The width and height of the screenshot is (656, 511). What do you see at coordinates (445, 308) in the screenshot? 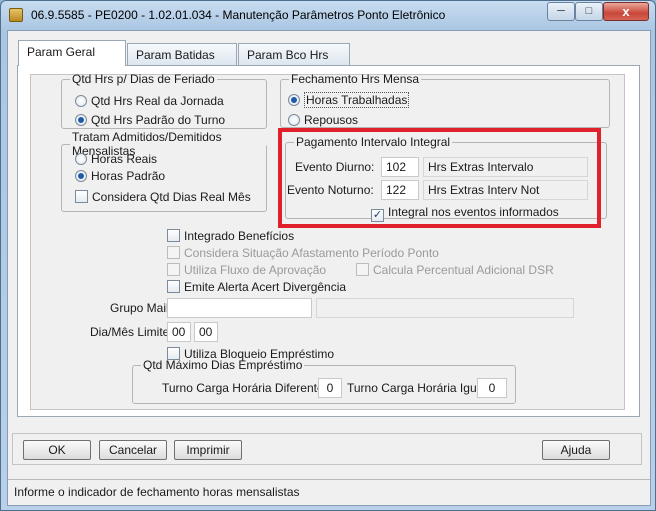
I see `grupo-mail-description` at bounding box center [445, 308].